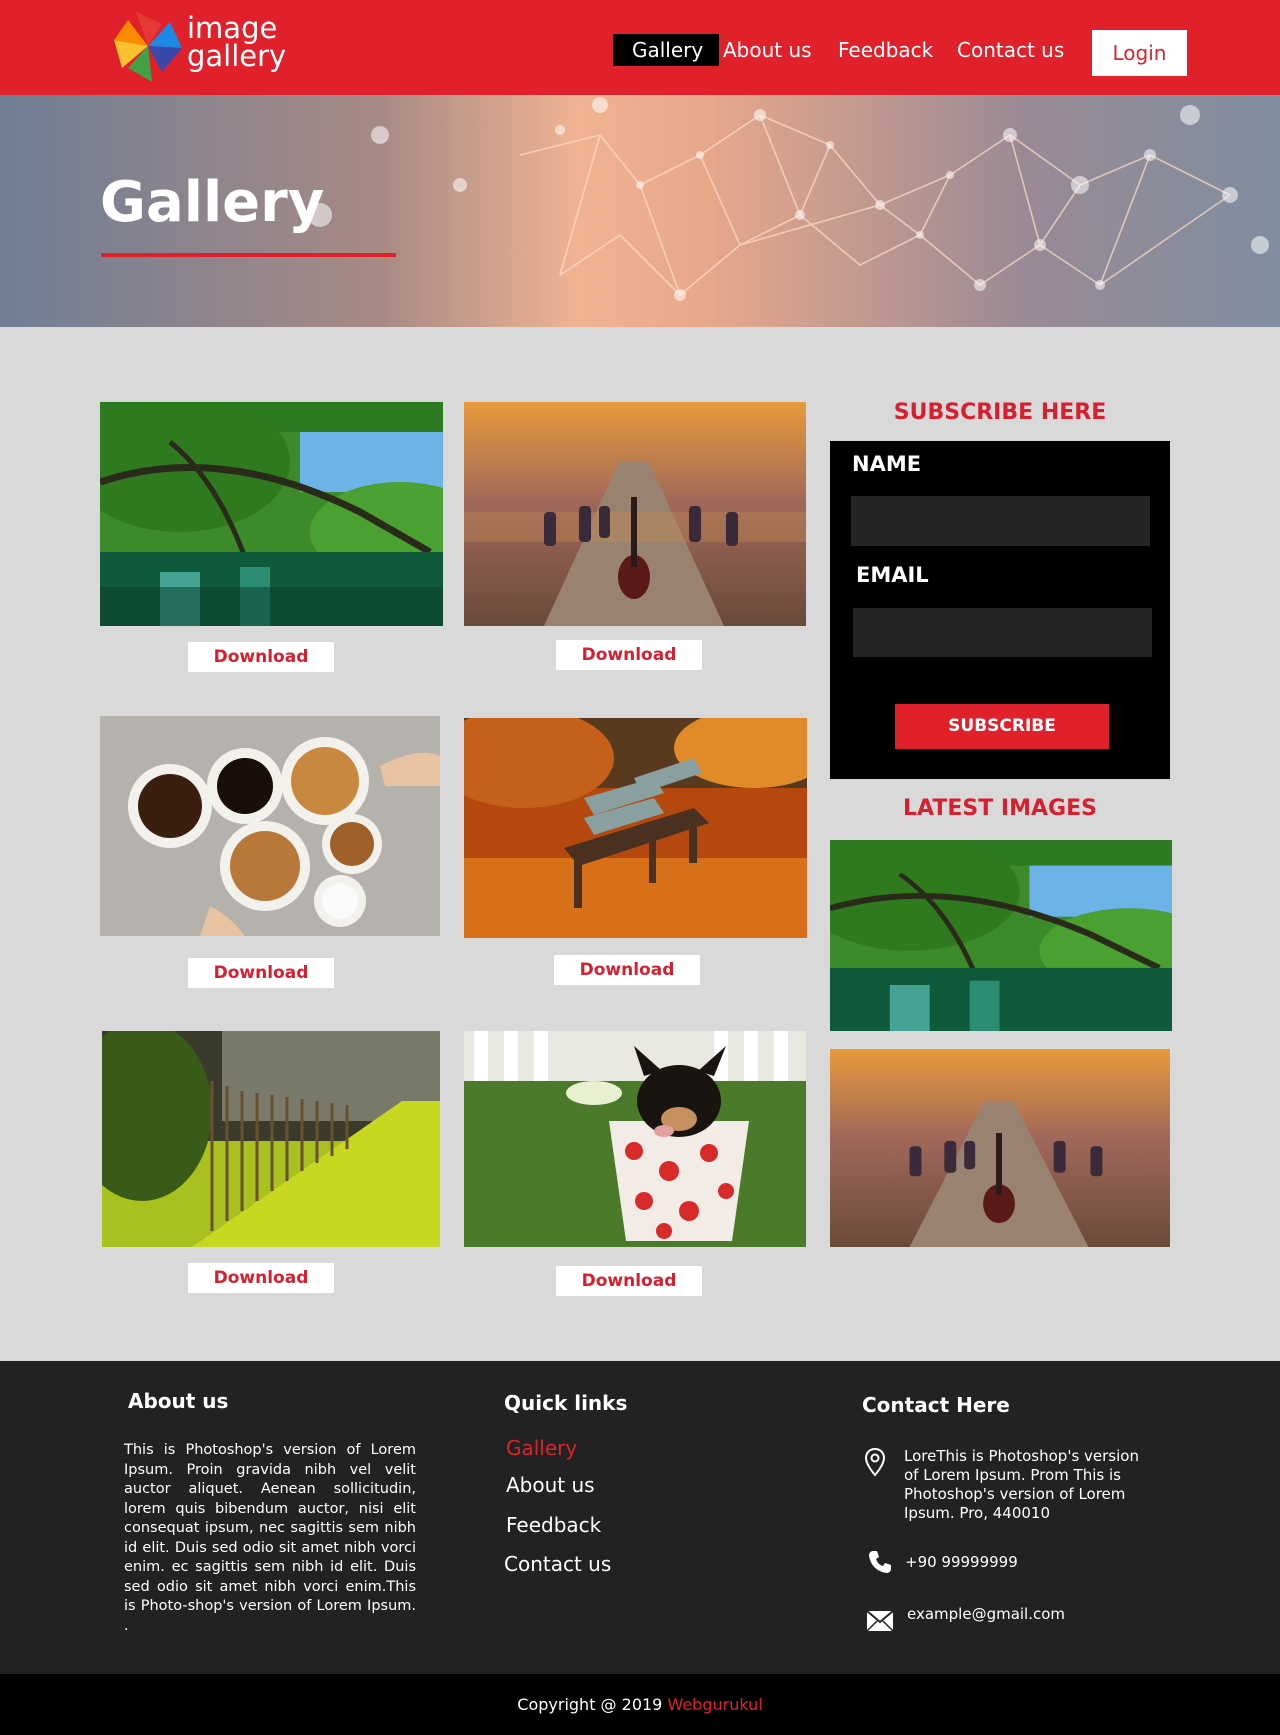 This screenshot has height=1735, width=1280. Describe the element at coordinates (1002, 726) in the screenshot. I see `subscribe-button: SUBSCRIBE` at that location.